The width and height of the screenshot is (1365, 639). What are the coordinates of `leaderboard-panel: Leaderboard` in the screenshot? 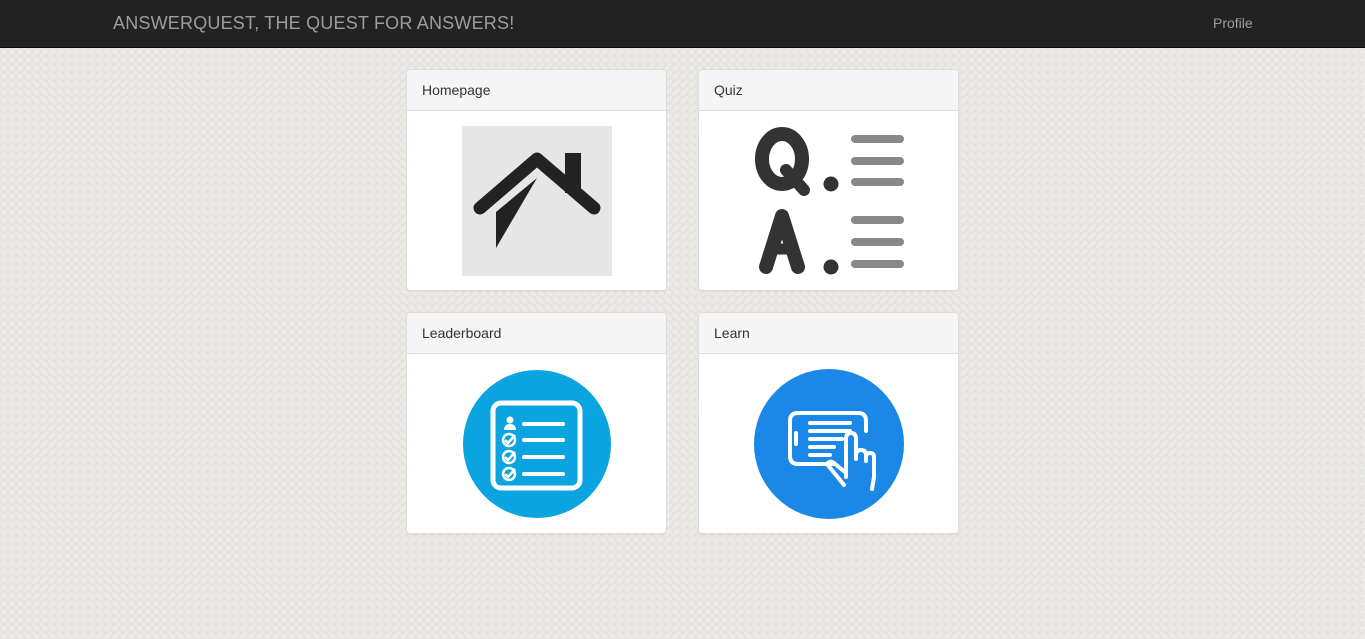 It's located at (536, 423).